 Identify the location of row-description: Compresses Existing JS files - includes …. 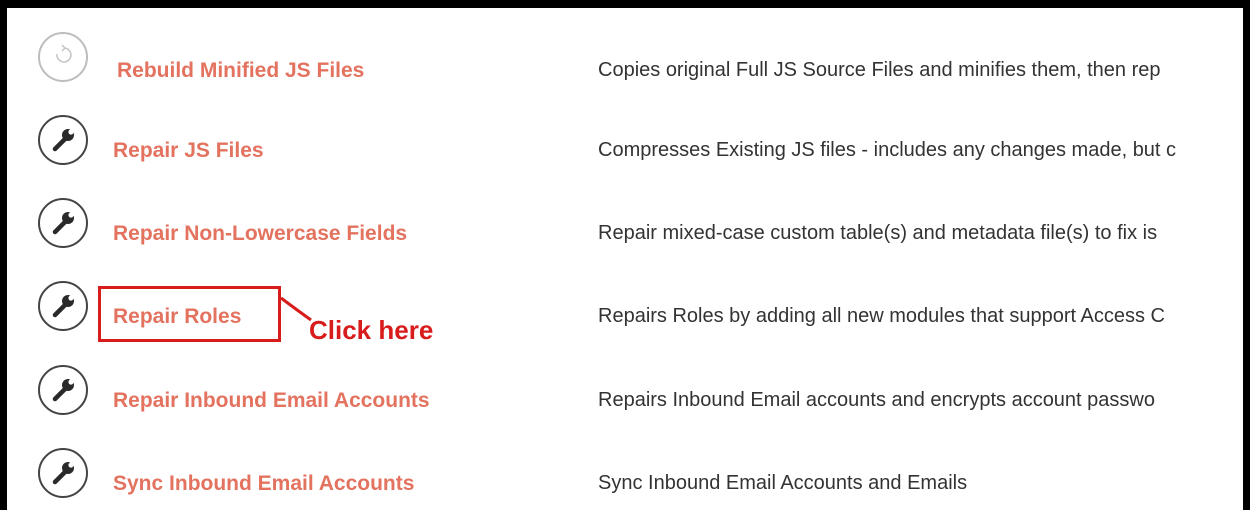
(887, 150).